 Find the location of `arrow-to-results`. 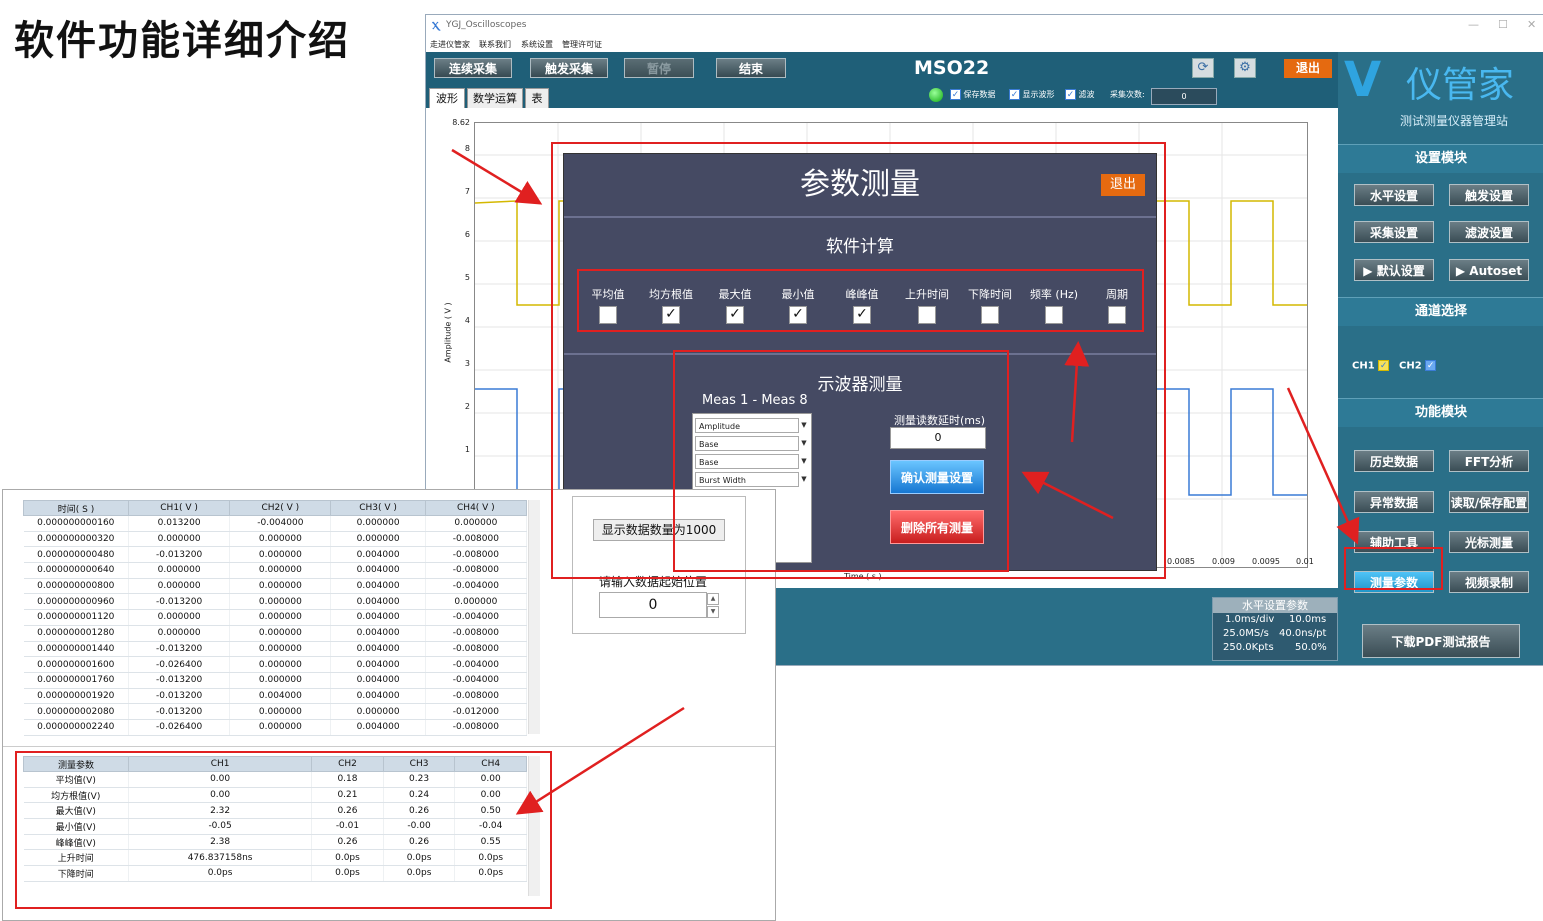

arrow-to-results is located at coordinates (600, 760).